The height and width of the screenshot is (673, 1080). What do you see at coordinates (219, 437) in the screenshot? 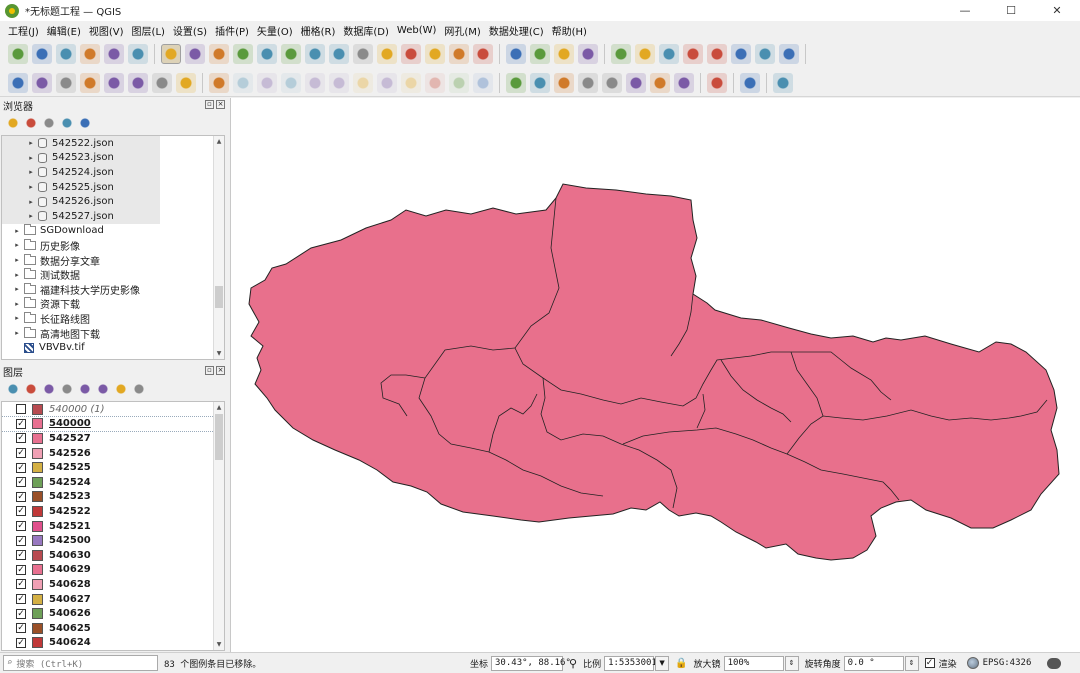
I see `layers-scroll-thumb` at bounding box center [219, 437].